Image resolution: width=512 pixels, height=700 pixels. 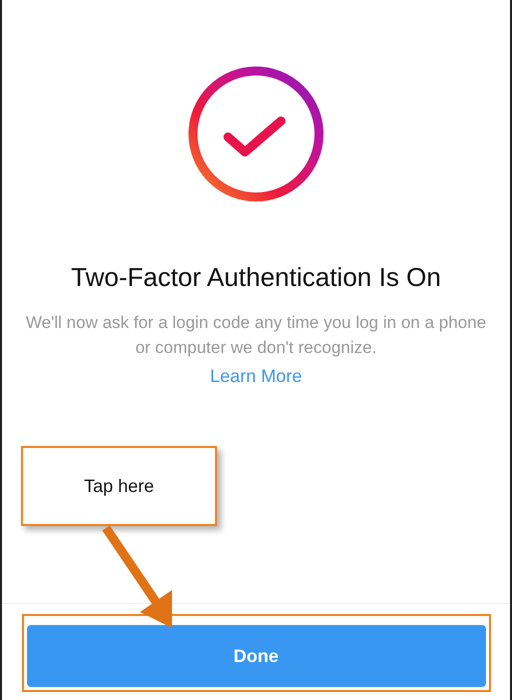 What do you see at coordinates (256, 335) in the screenshot?
I see `description: We'll now ask for a login code any time you log in on a phone or computer we don't recognize.` at bounding box center [256, 335].